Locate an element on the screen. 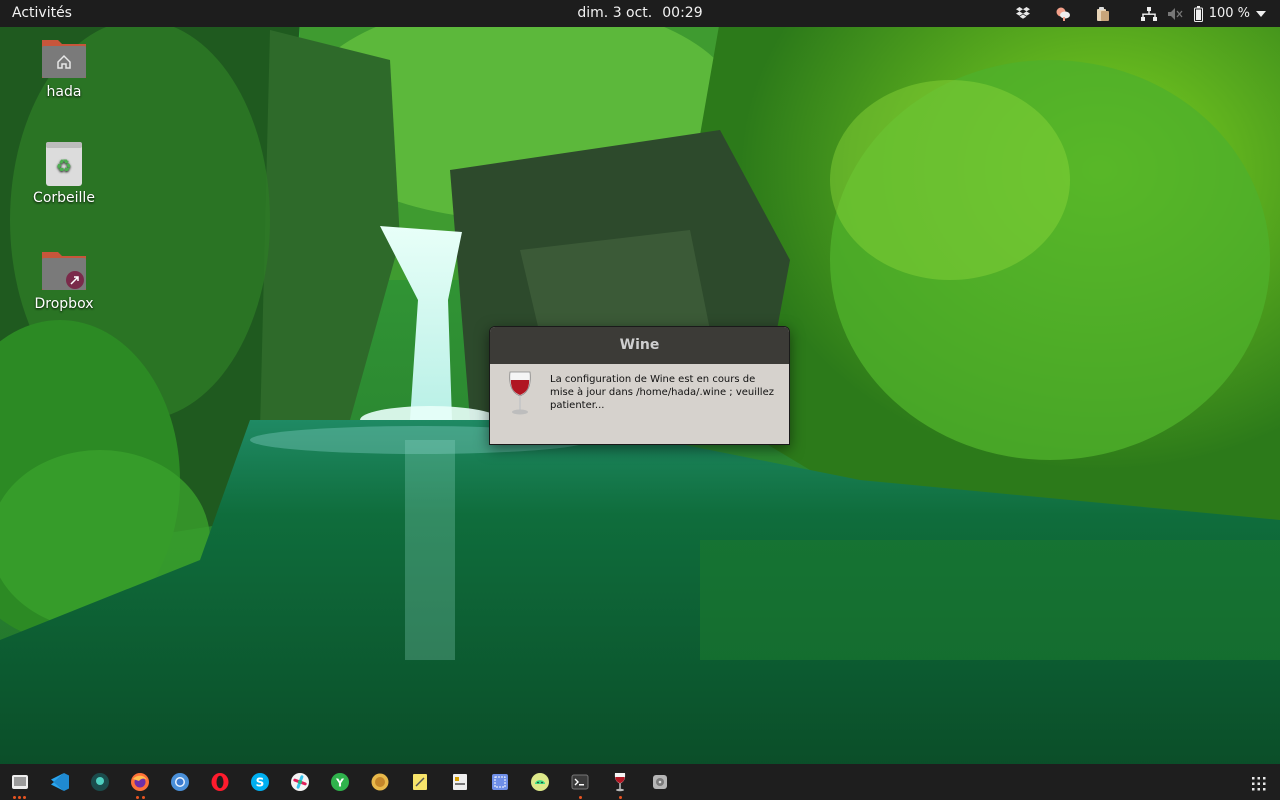 The width and height of the screenshot is (1280, 800). dock-item-gitkraken is located at coordinates (100, 782).